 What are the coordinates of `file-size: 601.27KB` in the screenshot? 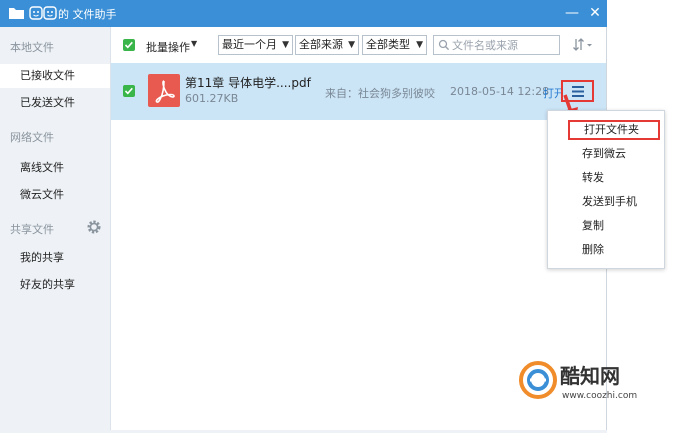 It's located at (212, 98).